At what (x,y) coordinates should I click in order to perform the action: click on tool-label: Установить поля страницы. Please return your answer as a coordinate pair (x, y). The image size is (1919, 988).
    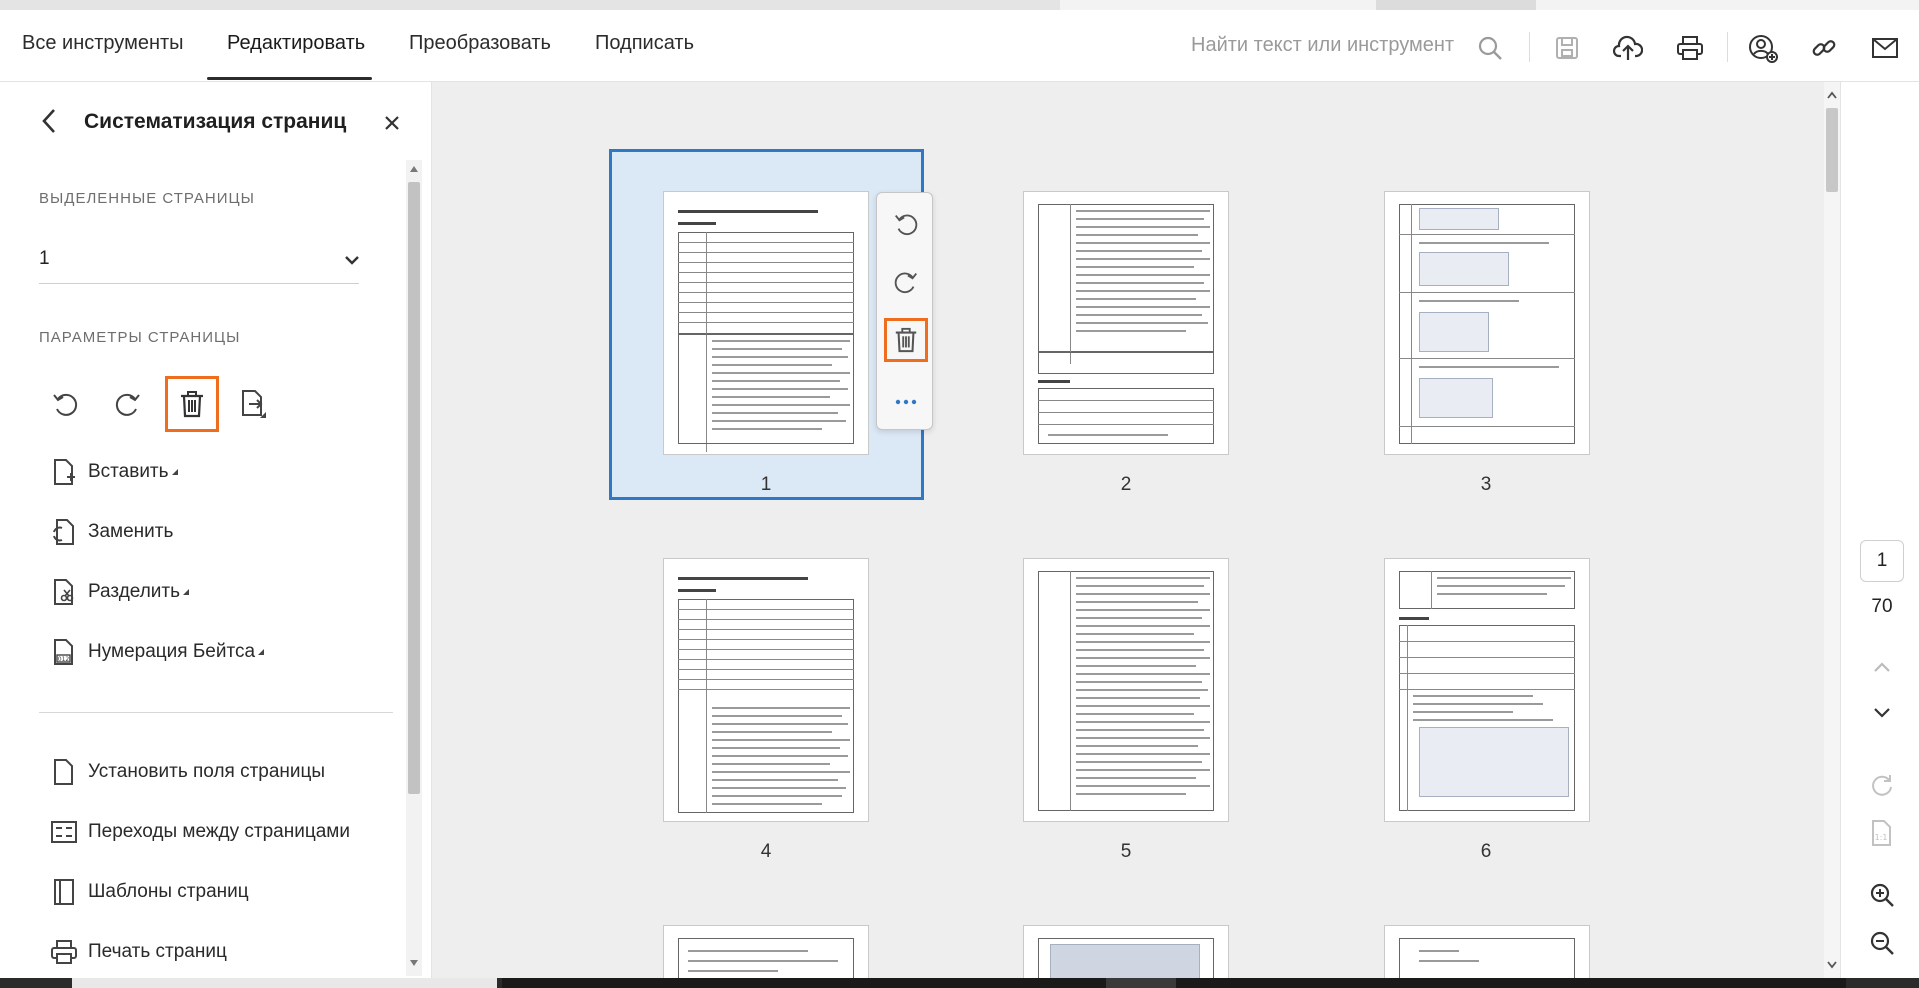
    Looking at the image, I should click on (207, 771).